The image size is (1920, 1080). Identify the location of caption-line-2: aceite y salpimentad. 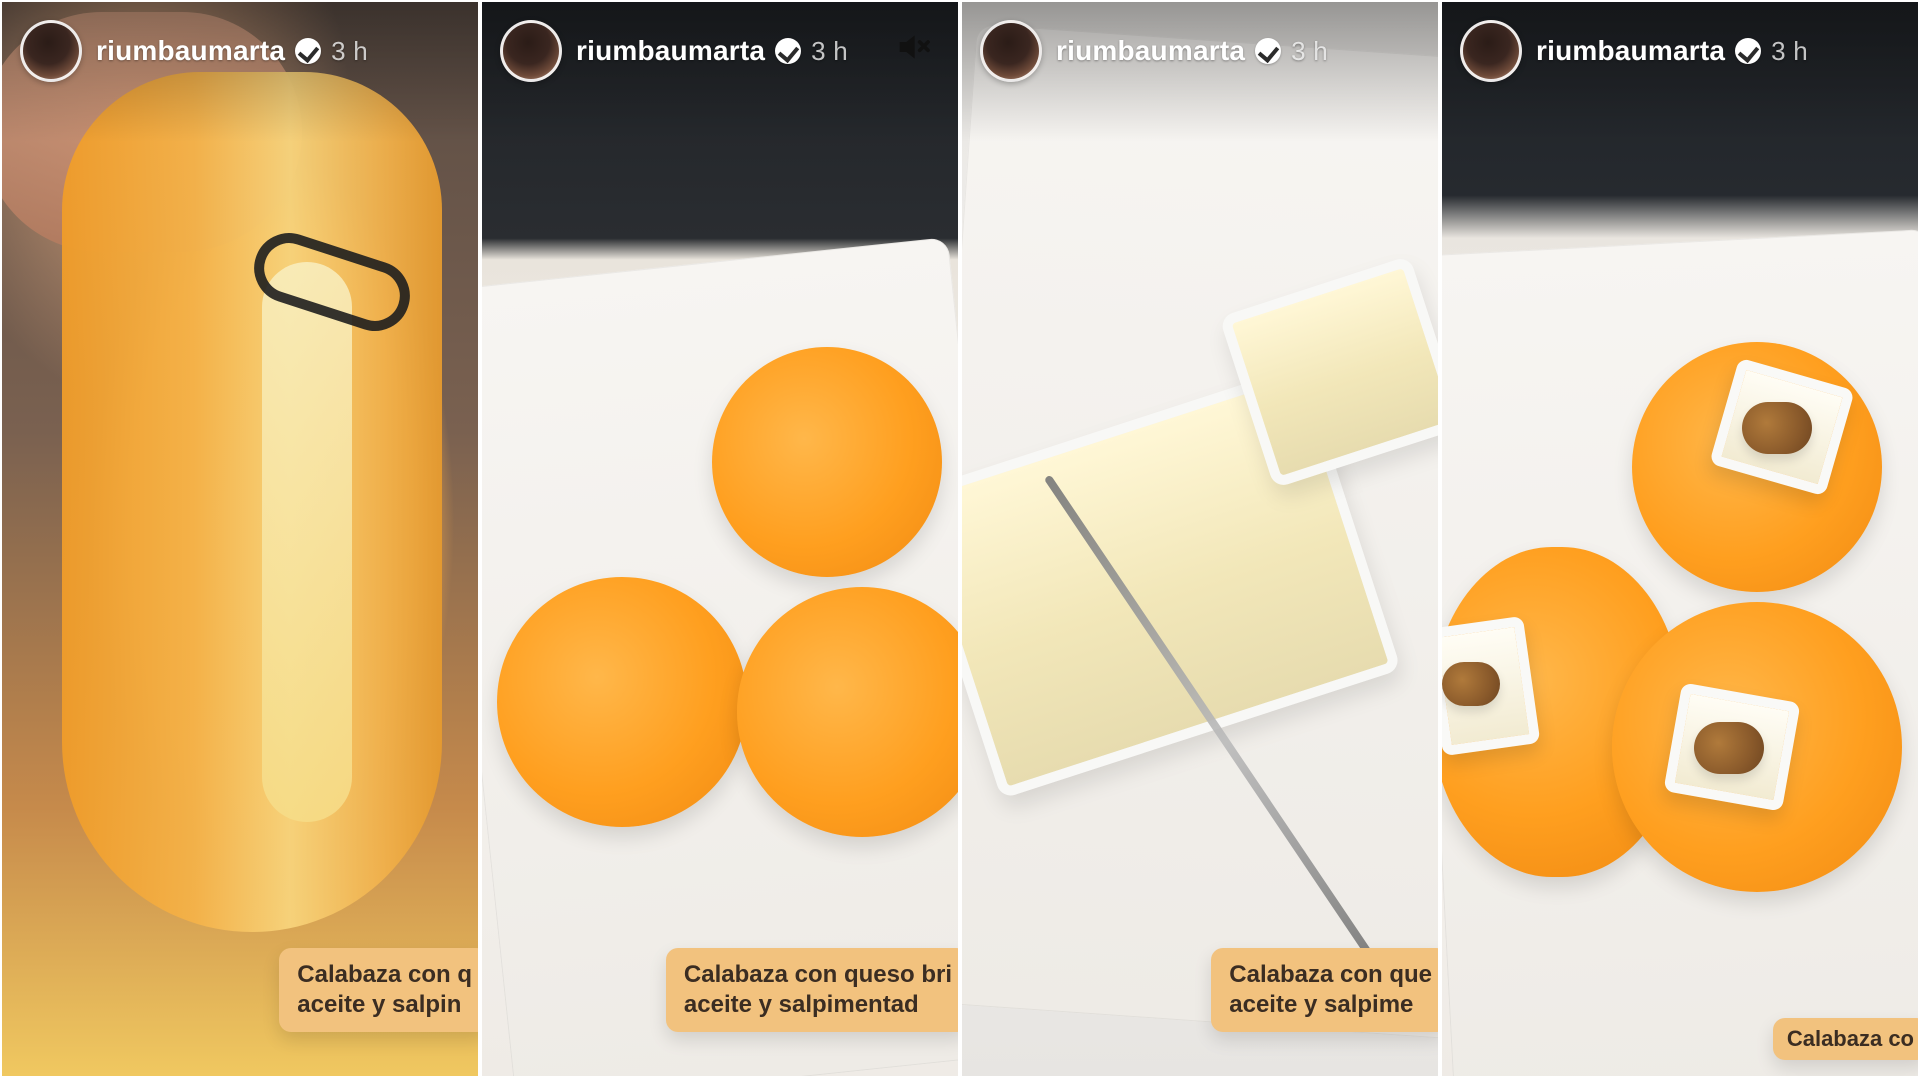
(801, 1004).